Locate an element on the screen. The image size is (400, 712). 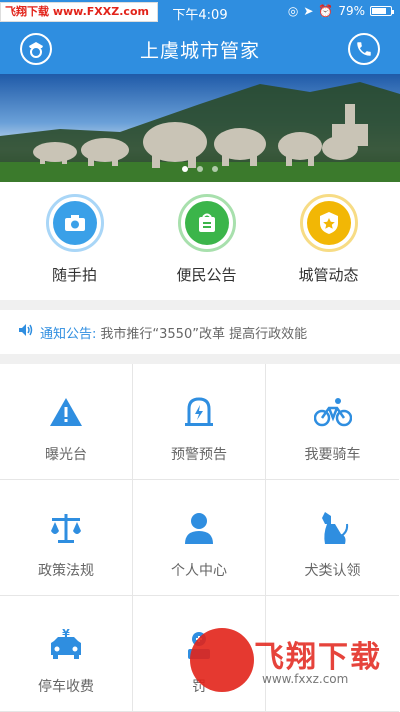
watermark-logo-icon is located at coordinates (222, 660).